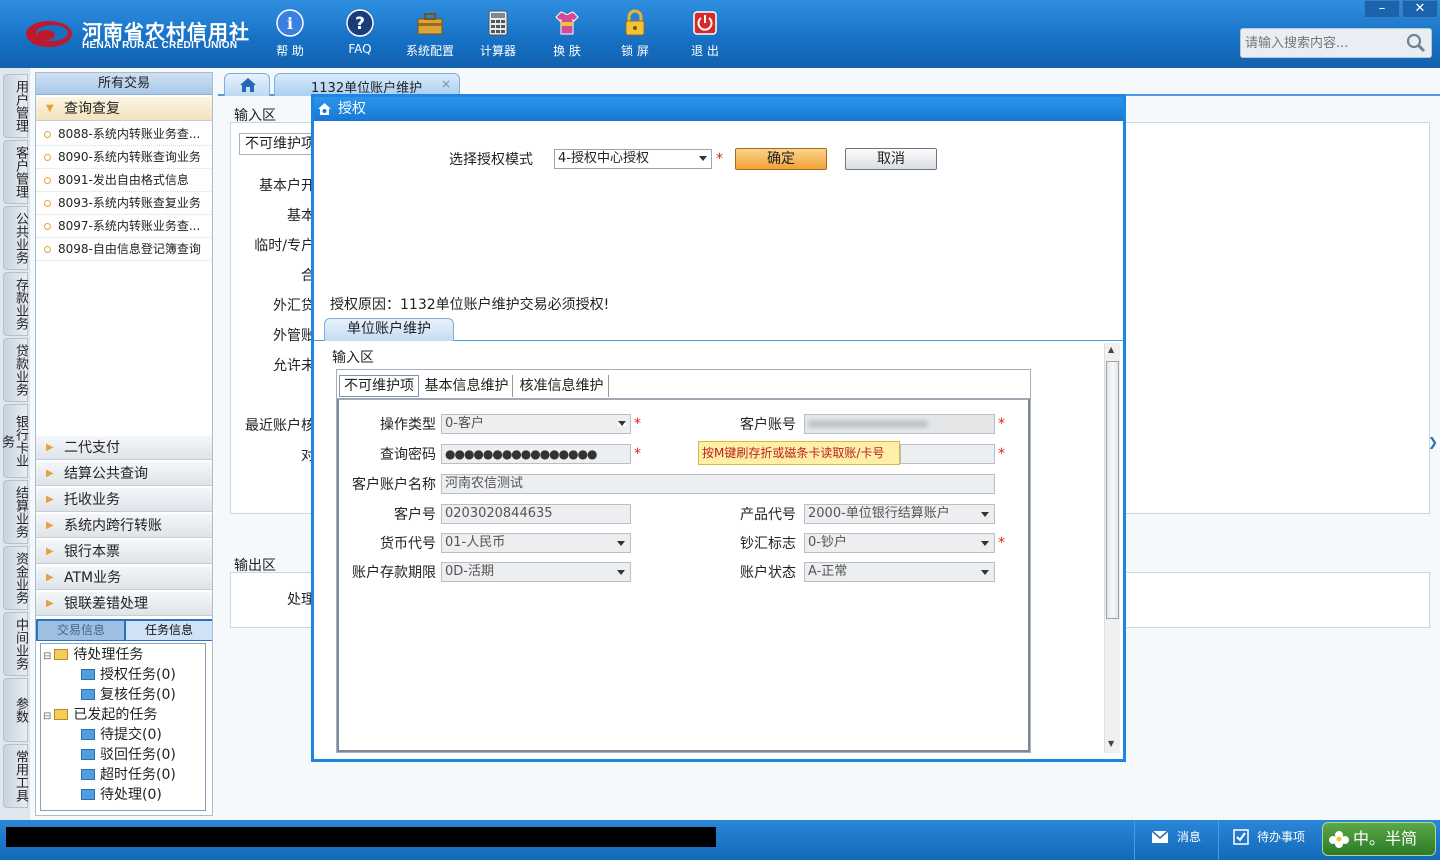 This screenshot has height=860, width=1440. I want to click on card-no-field, so click(947, 454).